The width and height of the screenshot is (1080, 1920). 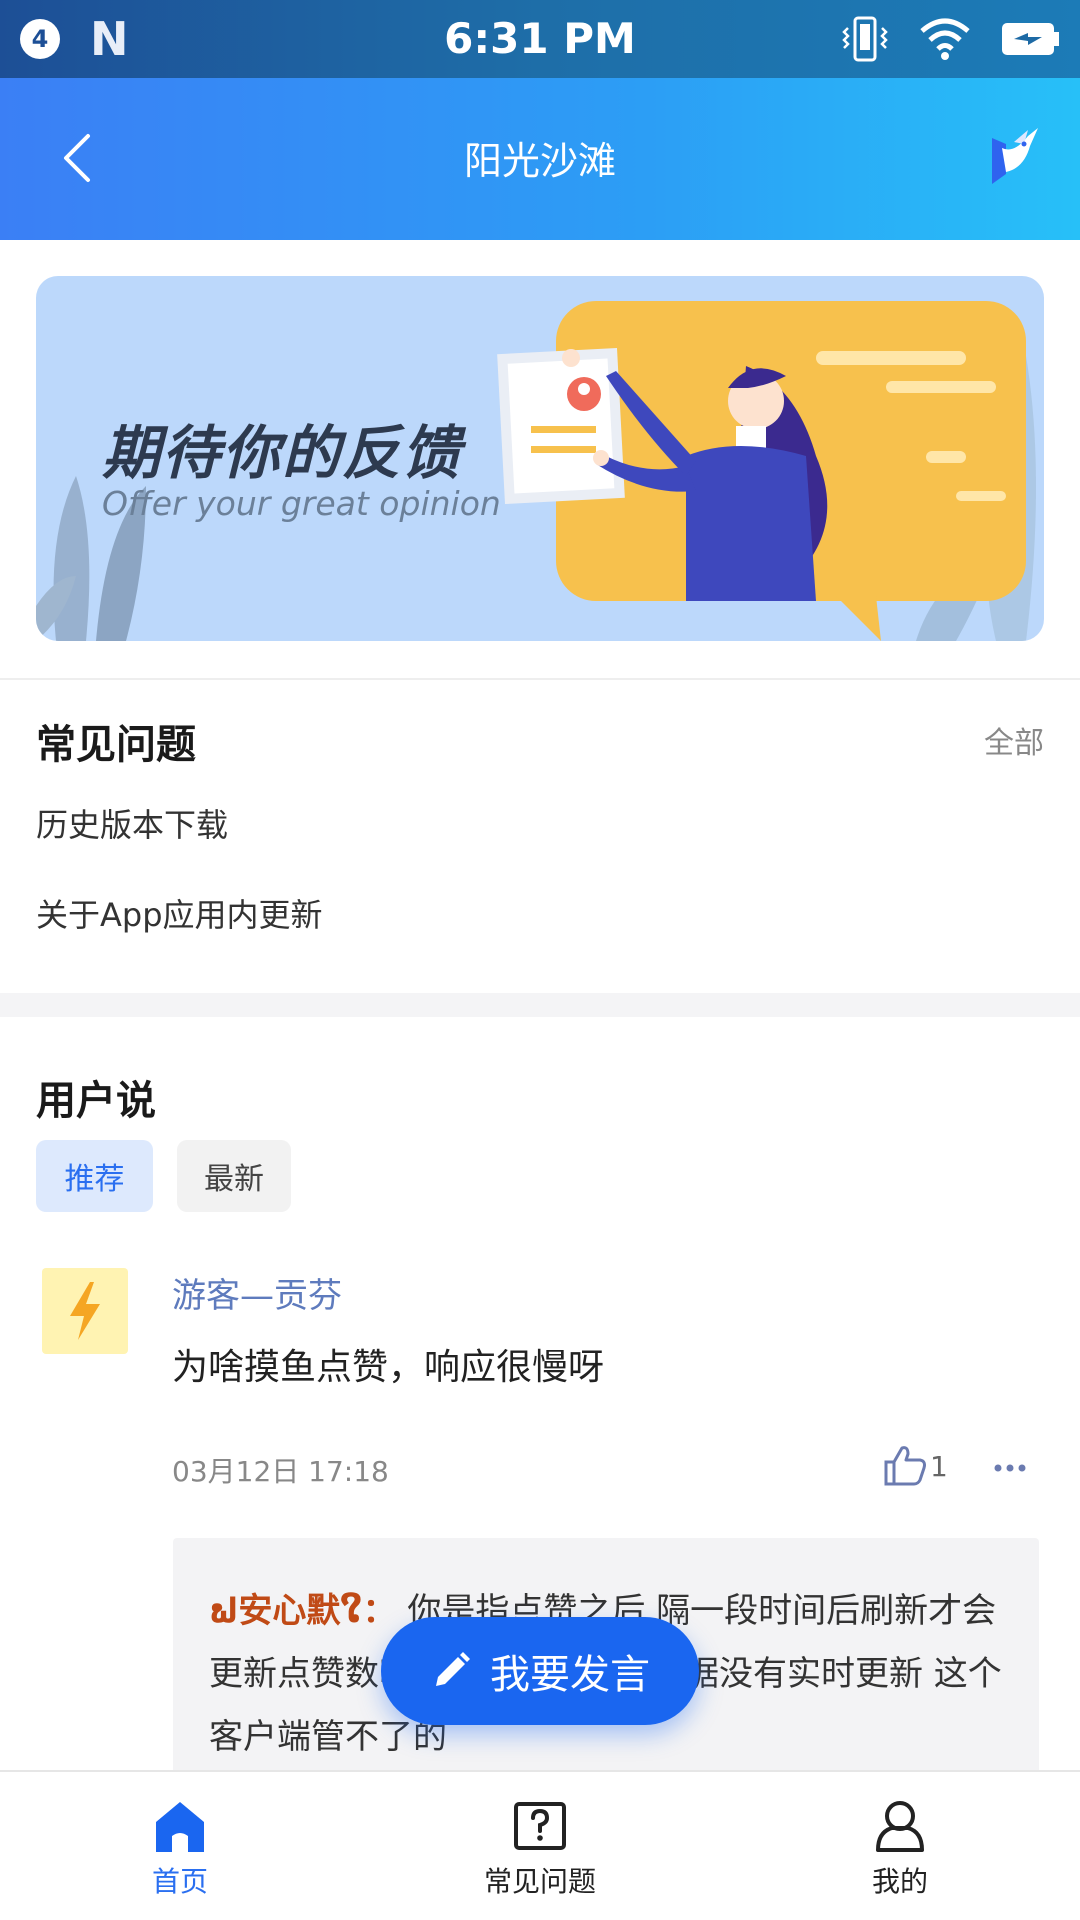 I want to click on post-author: 游客—贡芬, so click(x=257, y=1292).